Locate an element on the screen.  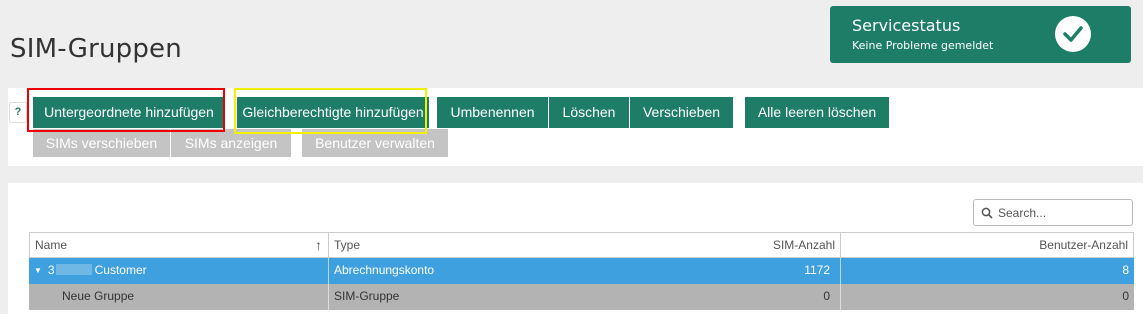
search-input is located at coordinates (1063, 213).